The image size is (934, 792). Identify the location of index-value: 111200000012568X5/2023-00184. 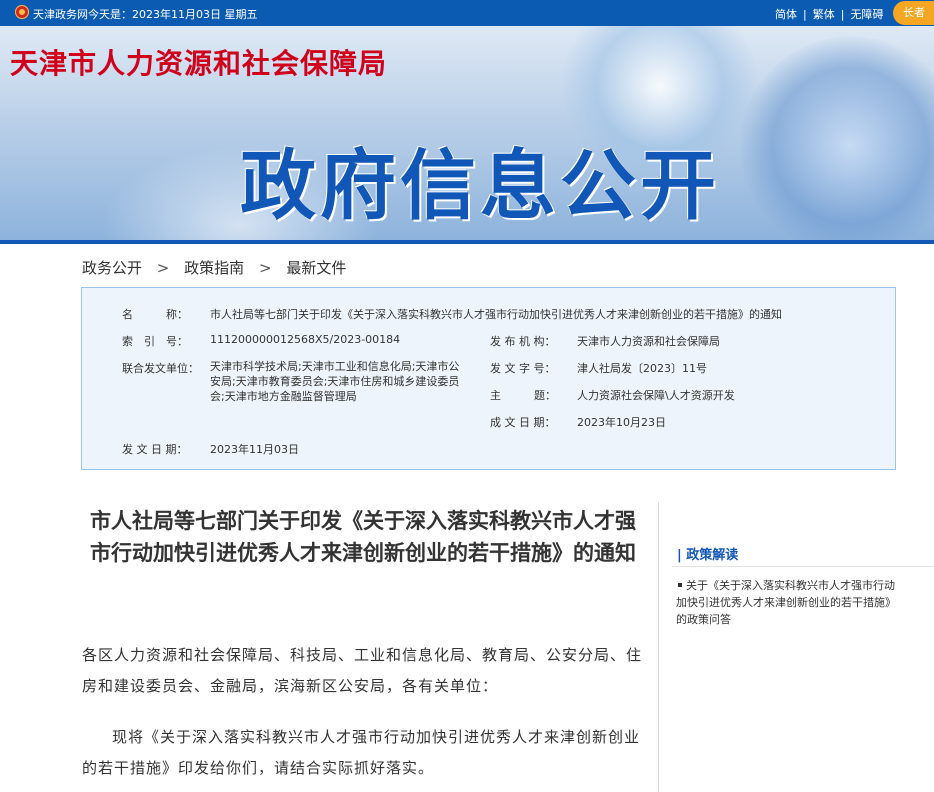
(305, 339).